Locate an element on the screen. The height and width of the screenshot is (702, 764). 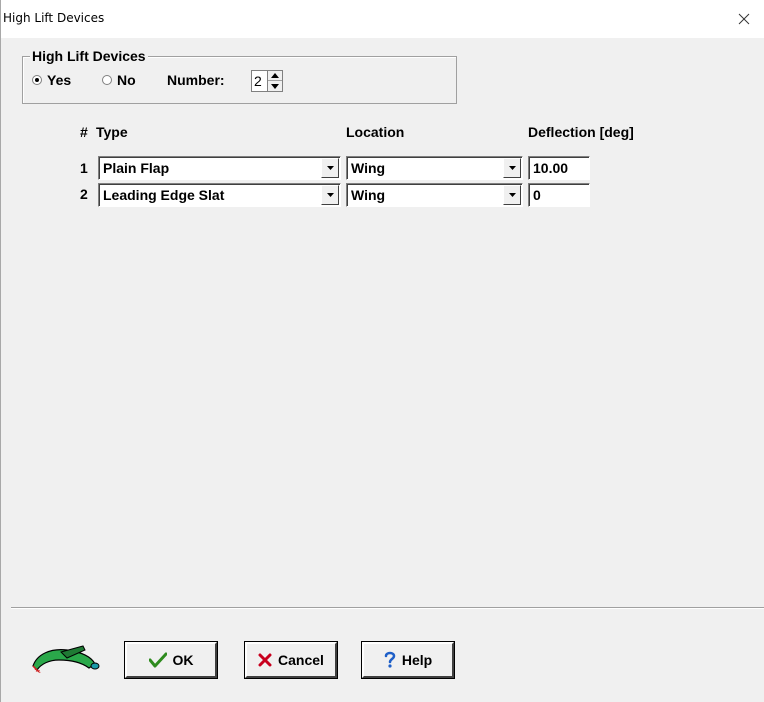
radio-yes: Yes is located at coordinates (51, 80).